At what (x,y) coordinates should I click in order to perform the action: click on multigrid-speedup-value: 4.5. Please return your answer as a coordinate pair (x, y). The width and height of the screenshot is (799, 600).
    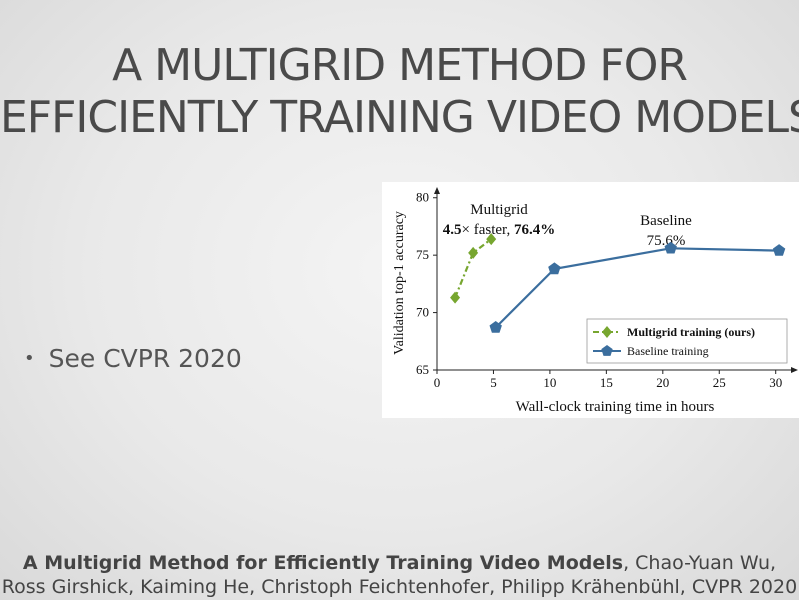
    Looking at the image, I should click on (452, 230).